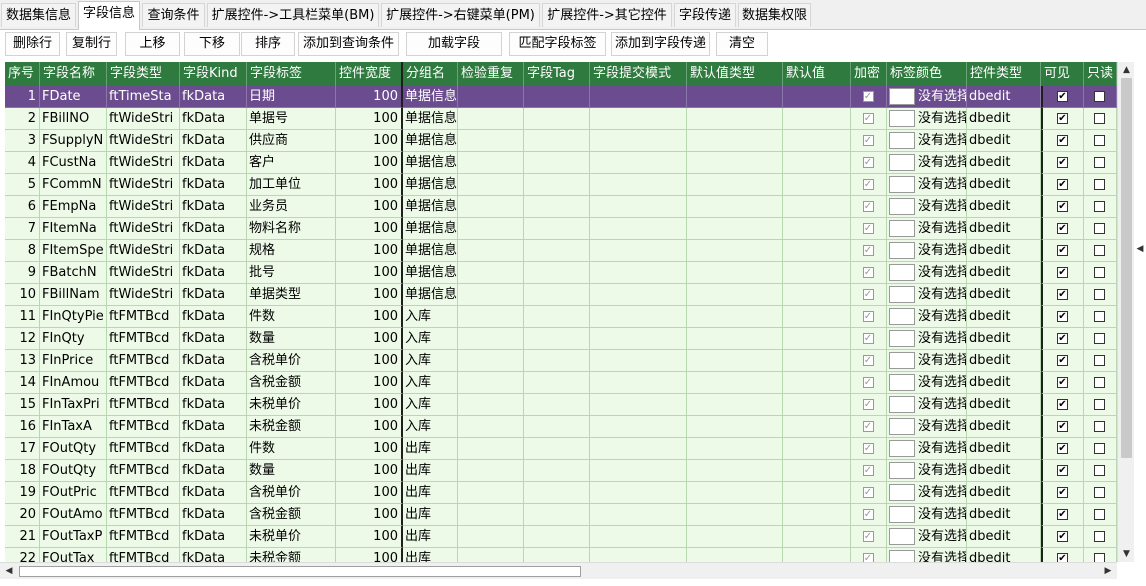  Describe the element at coordinates (291, 273) in the screenshot. I see `cell-label: 批号` at that location.